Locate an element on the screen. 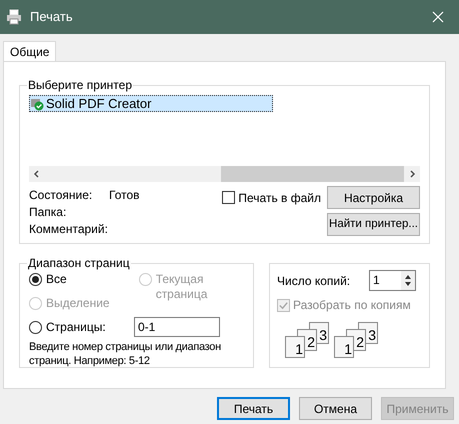 This screenshot has width=459, height=424. printer-icon is located at coordinates (14, 17).